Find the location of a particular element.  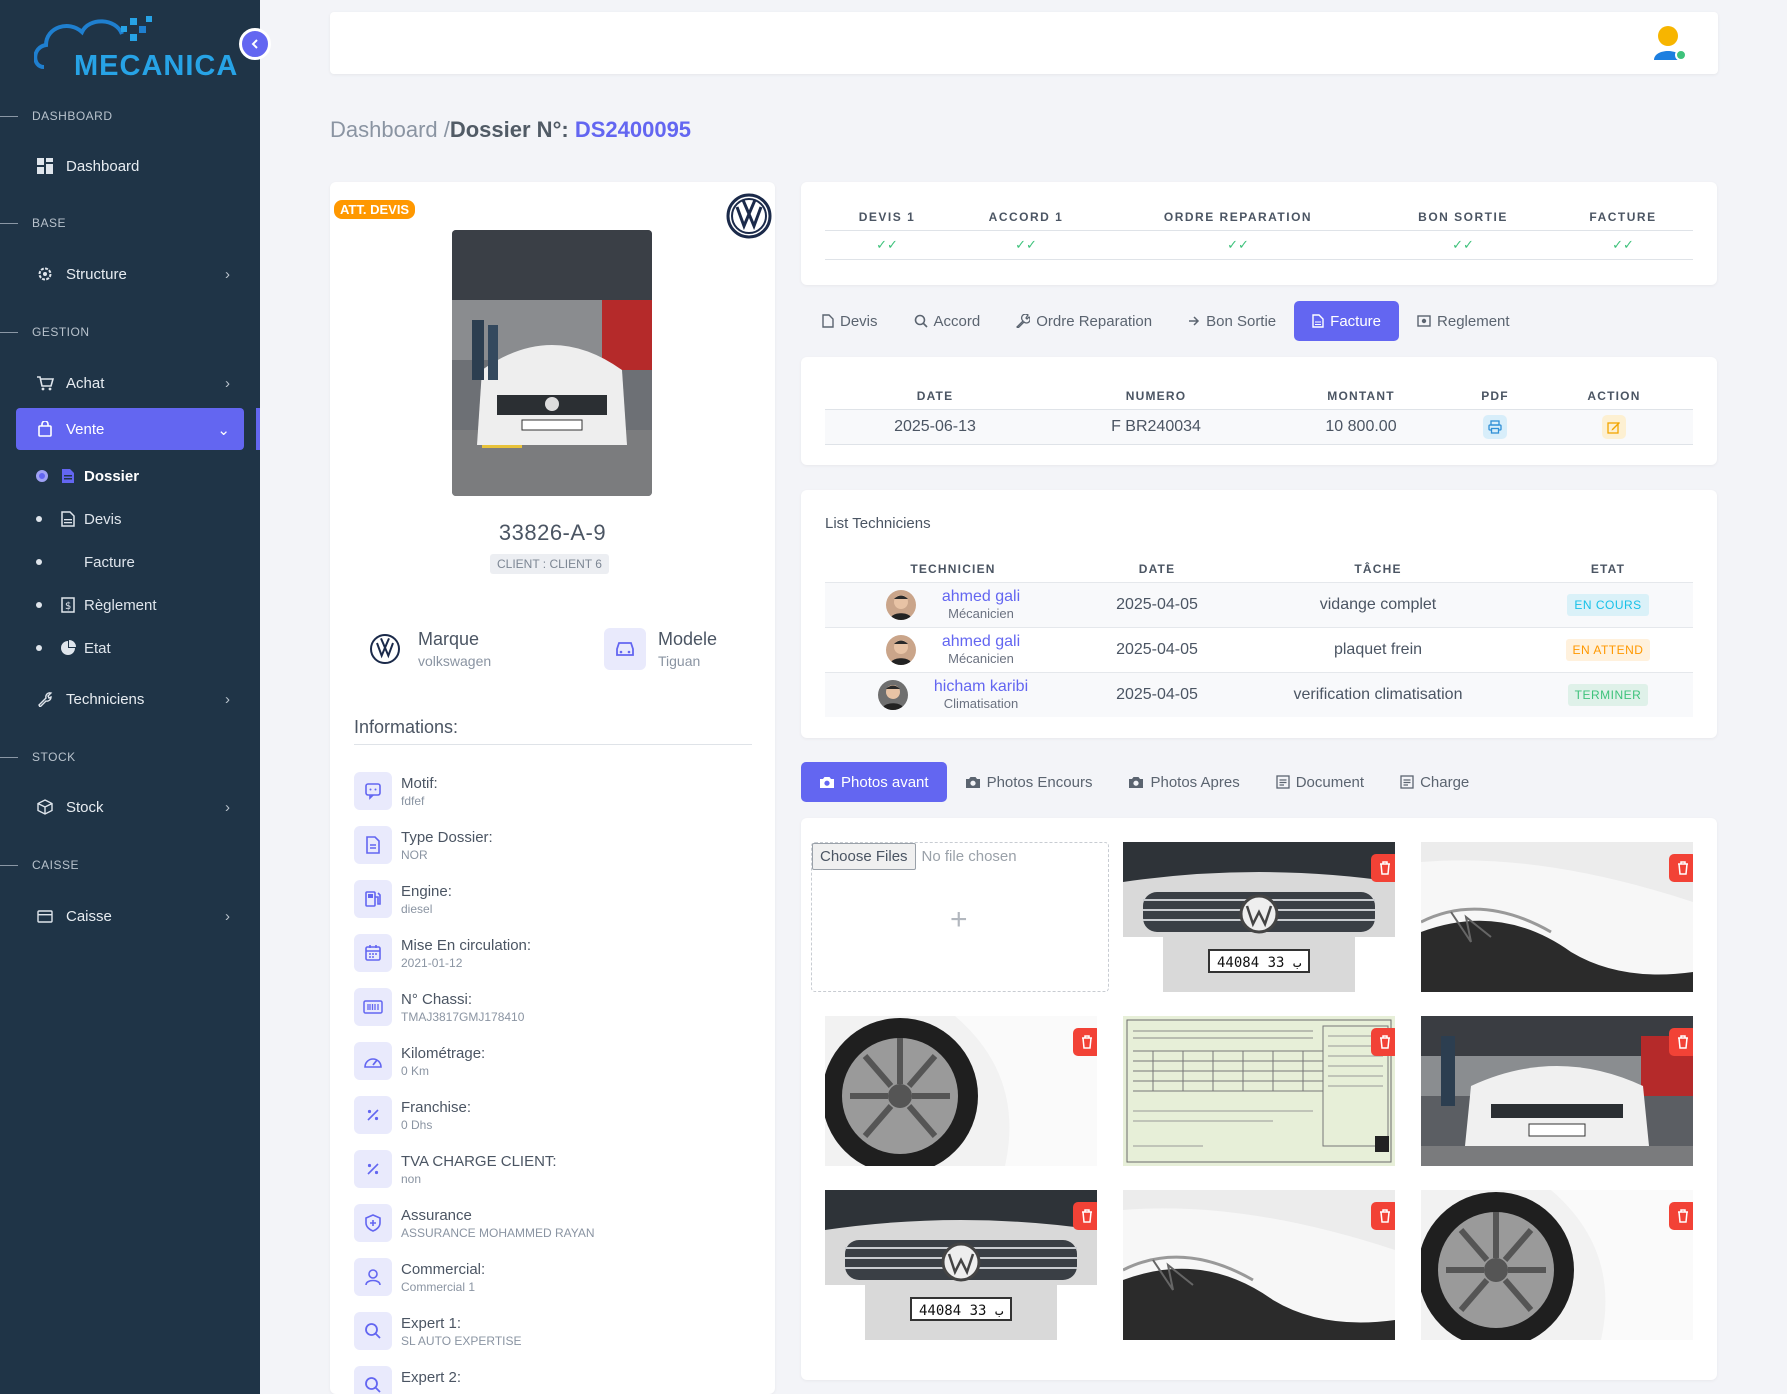

column-header: TÂCHE is located at coordinates (1378, 568).